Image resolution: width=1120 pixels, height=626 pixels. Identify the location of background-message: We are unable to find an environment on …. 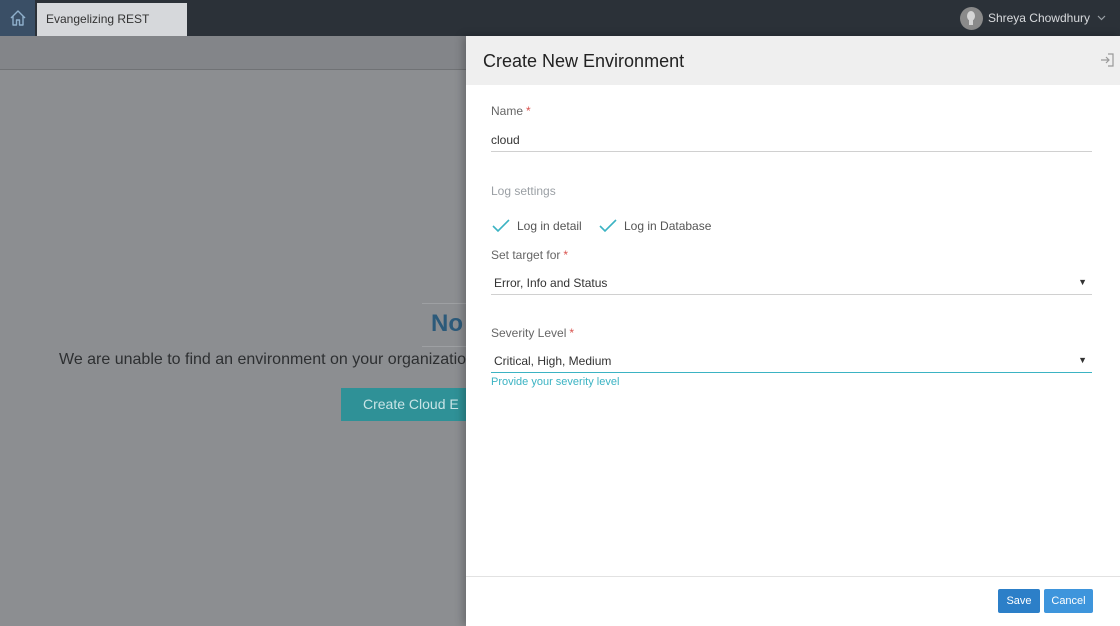
(267, 359).